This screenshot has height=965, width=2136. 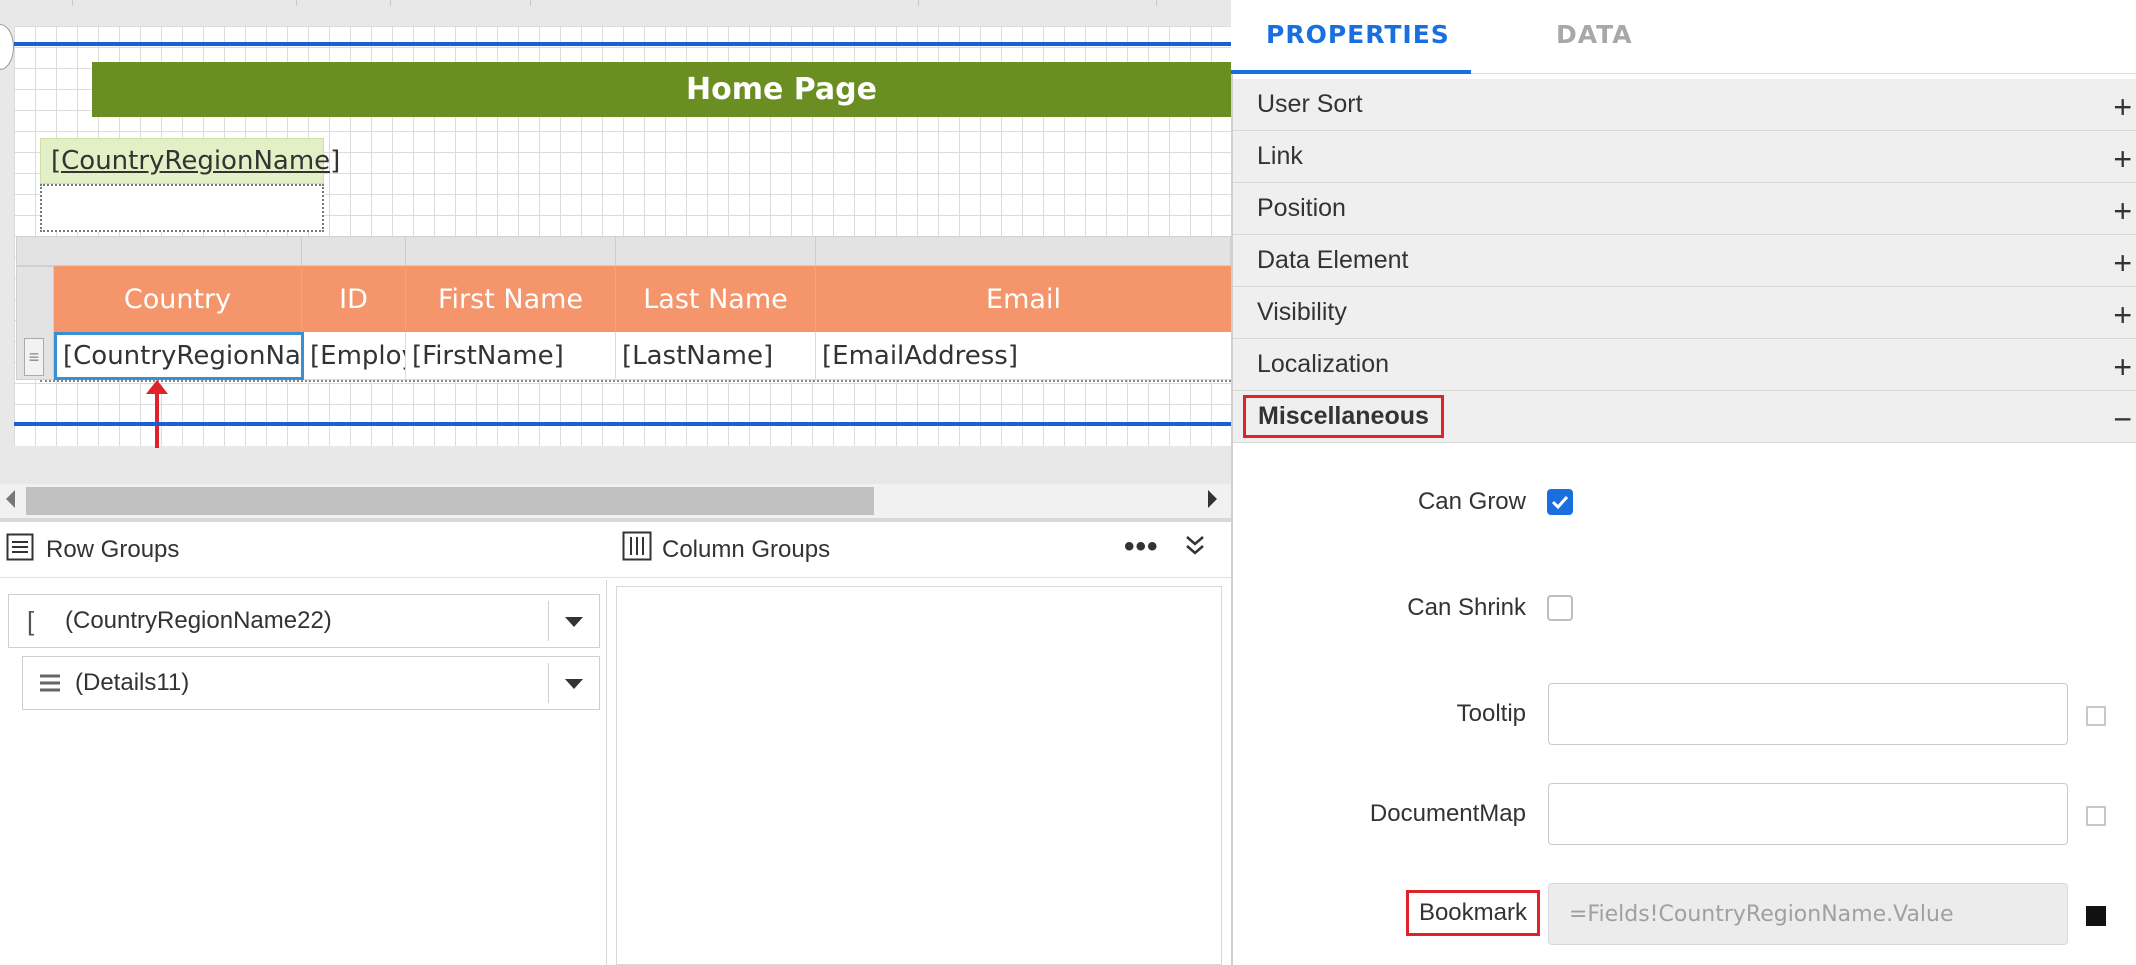 I want to click on data-cell-last-name: [LastName], so click(x=716, y=356).